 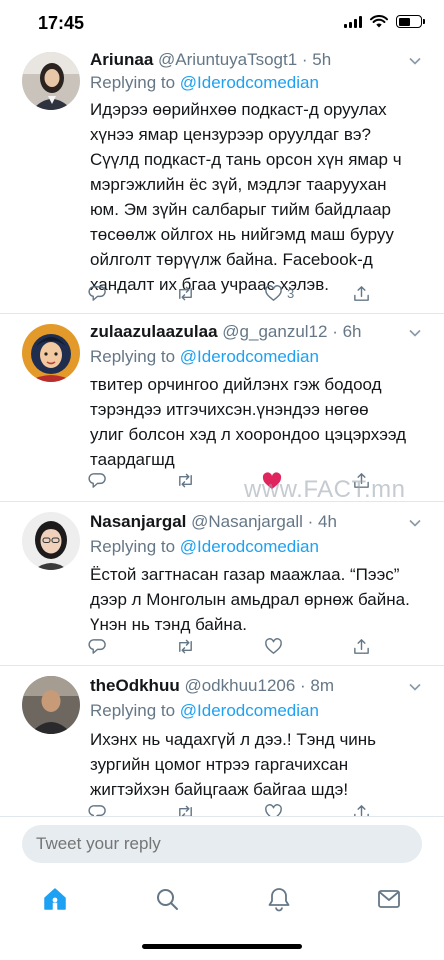 I want to click on status-icons, so click(x=384, y=21).